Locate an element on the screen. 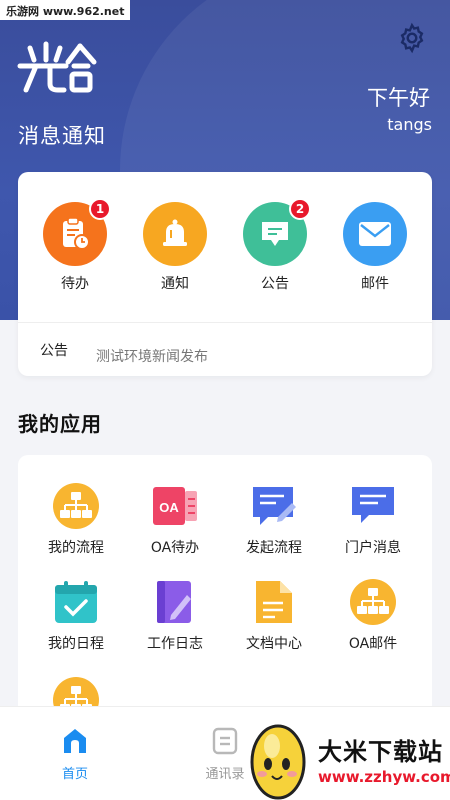 This screenshot has height=800, width=450. tab-home: 首页 is located at coordinates (75, 754).